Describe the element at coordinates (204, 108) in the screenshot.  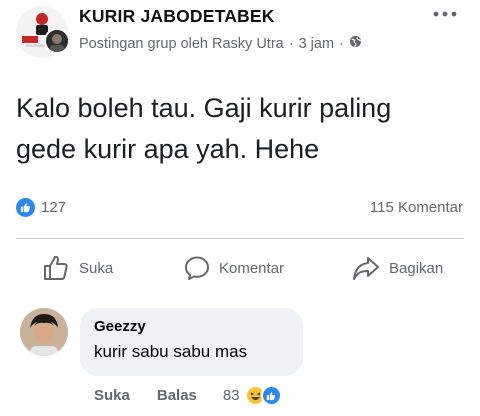
I see `post-body-line: Kalo boleh tau. Gaji kurir paling` at that location.